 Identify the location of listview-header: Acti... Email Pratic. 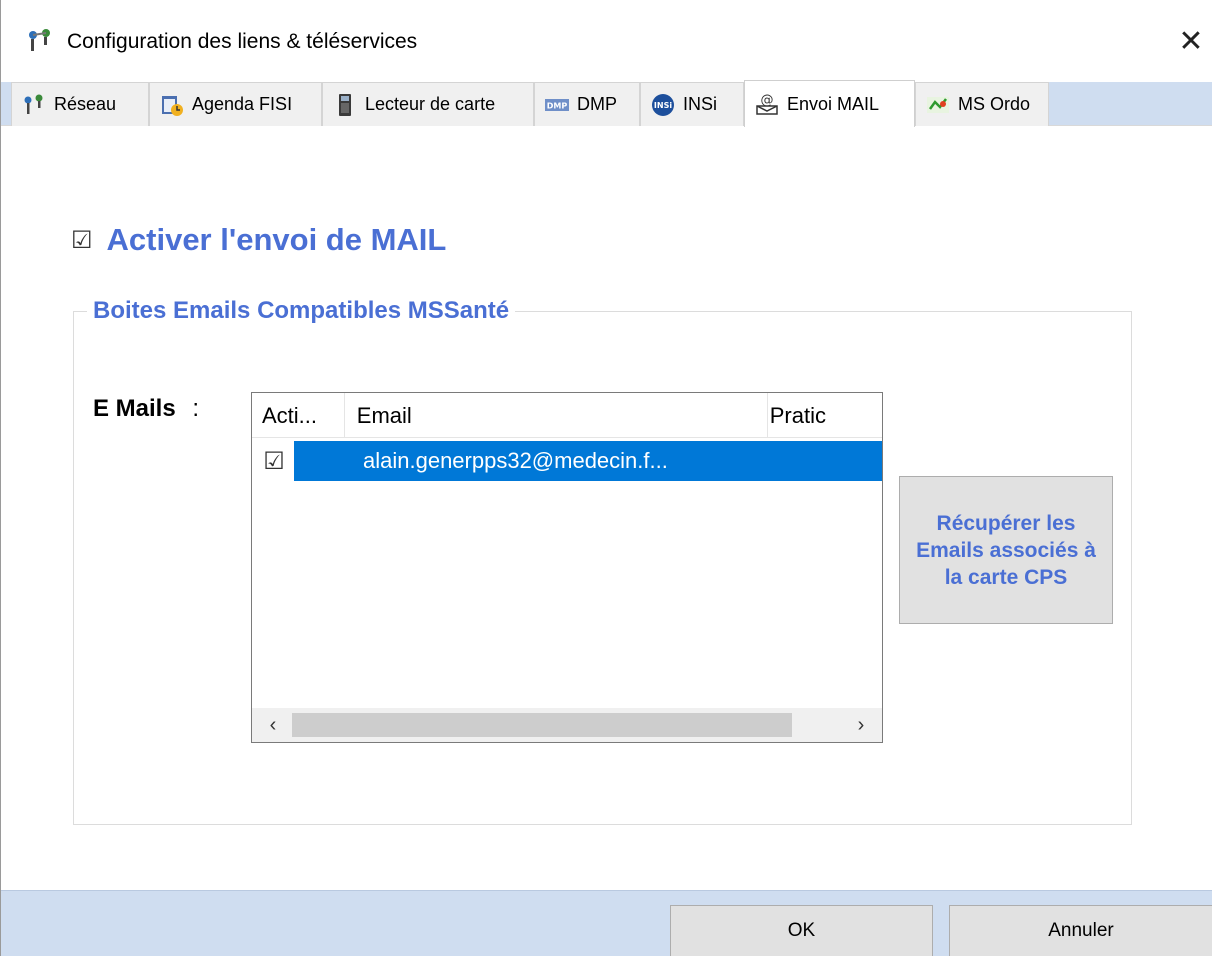
(567, 415).